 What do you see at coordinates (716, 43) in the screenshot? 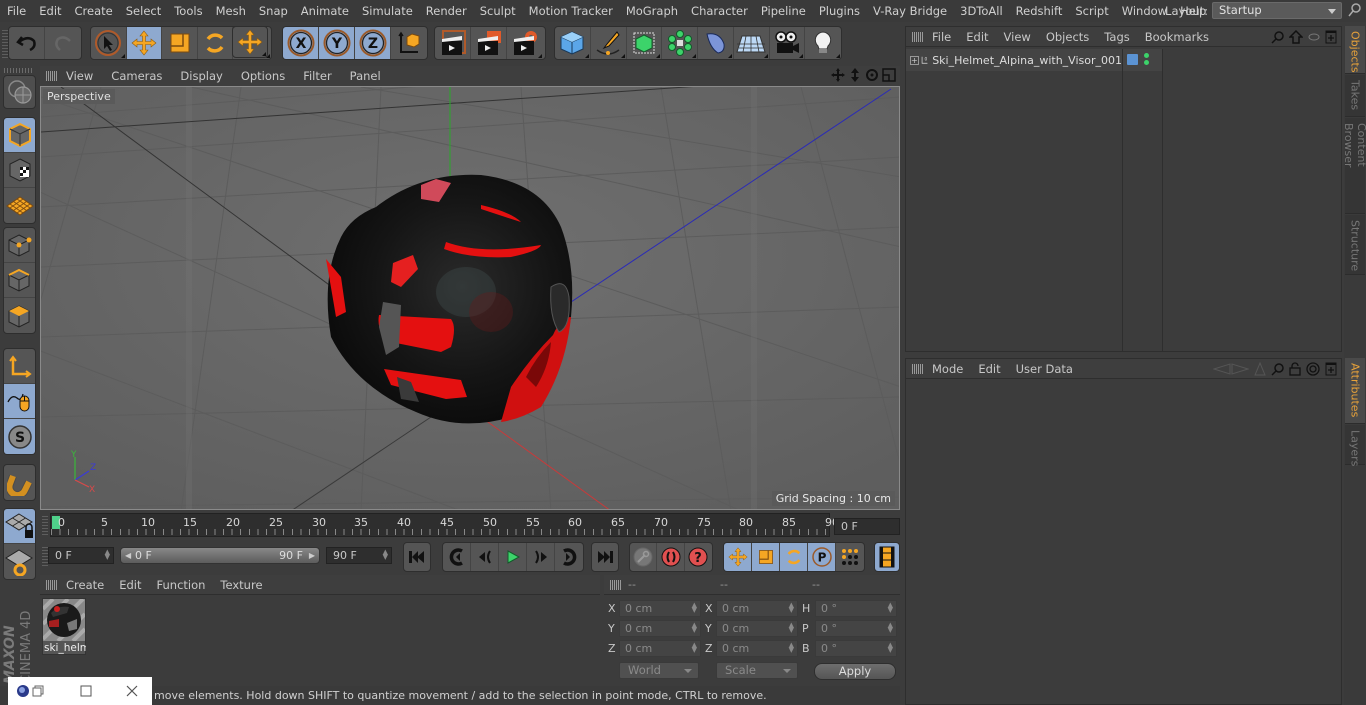
I see `deformer-button` at bounding box center [716, 43].